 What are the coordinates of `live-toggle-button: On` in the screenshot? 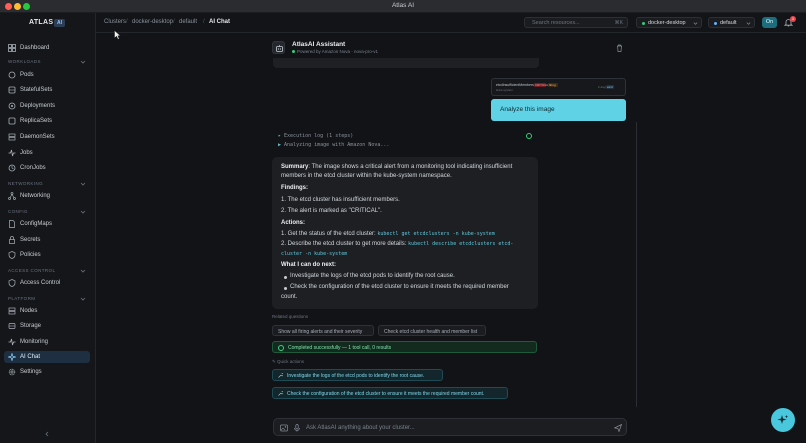 It's located at (769, 22).